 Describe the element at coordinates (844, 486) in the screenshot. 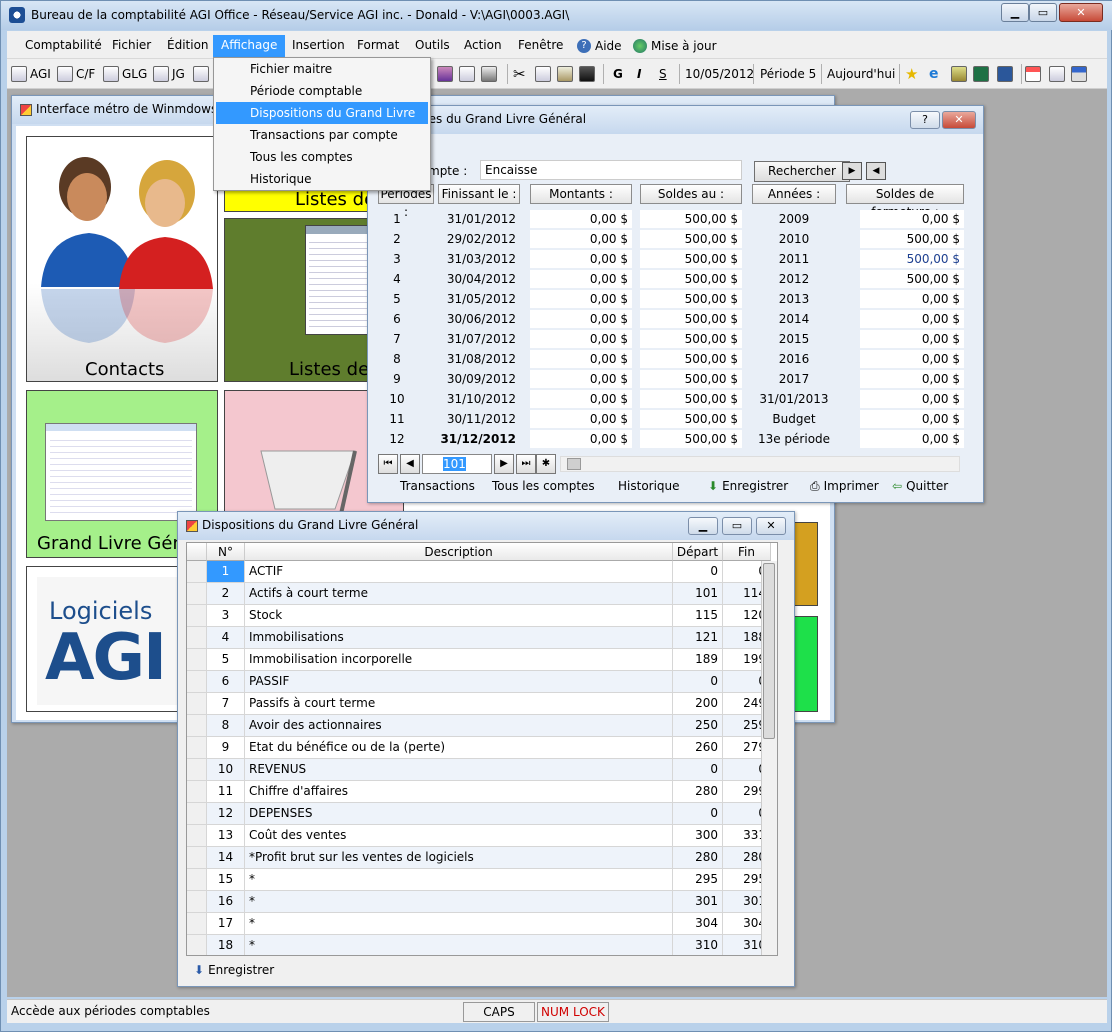

I see `gl-imprimer-button: ⎙ Imprimer` at that location.